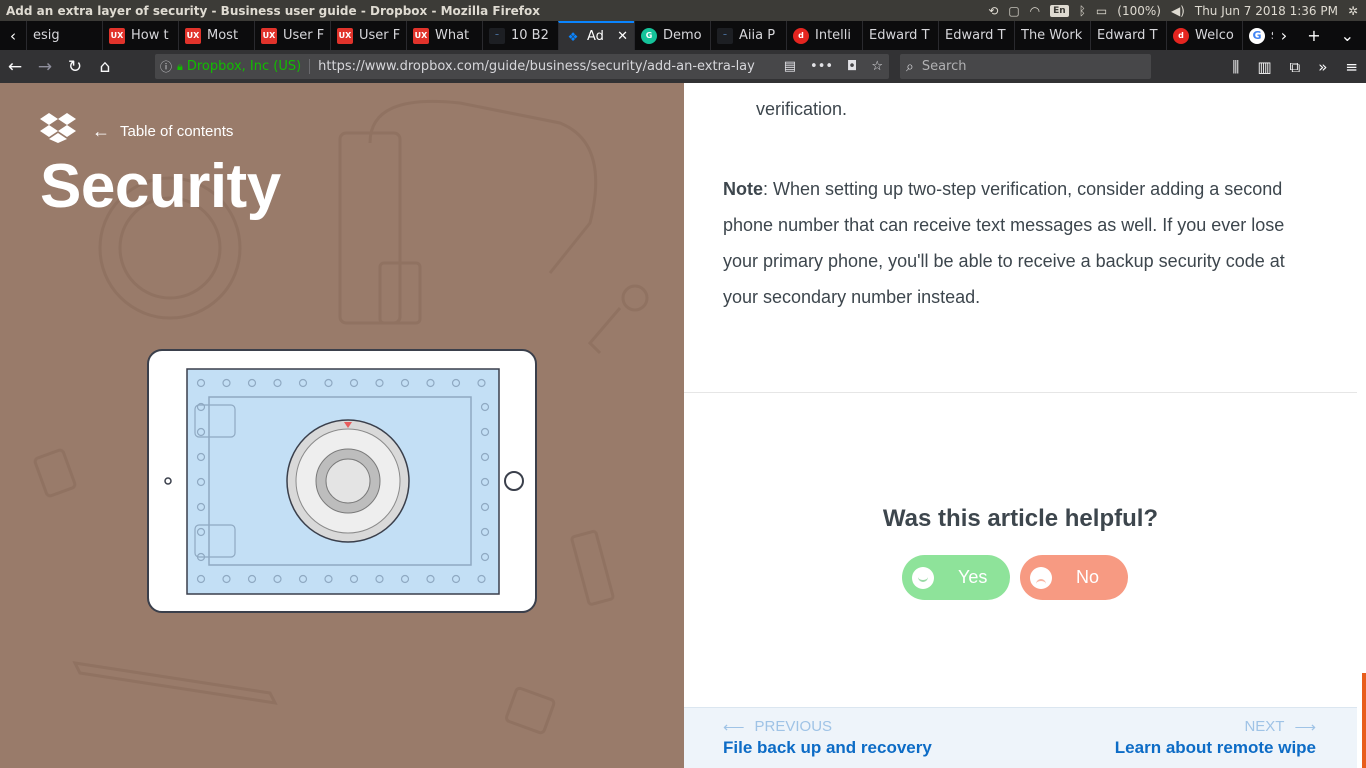 This screenshot has height=768, width=1366. What do you see at coordinates (1059, 10) in the screenshot?
I see `keyboard-language: En` at bounding box center [1059, 10].